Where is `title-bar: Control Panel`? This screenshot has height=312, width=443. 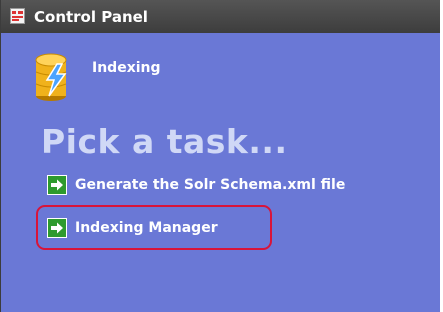 title-bar: Control Panel is located at coordinates (220, 16).